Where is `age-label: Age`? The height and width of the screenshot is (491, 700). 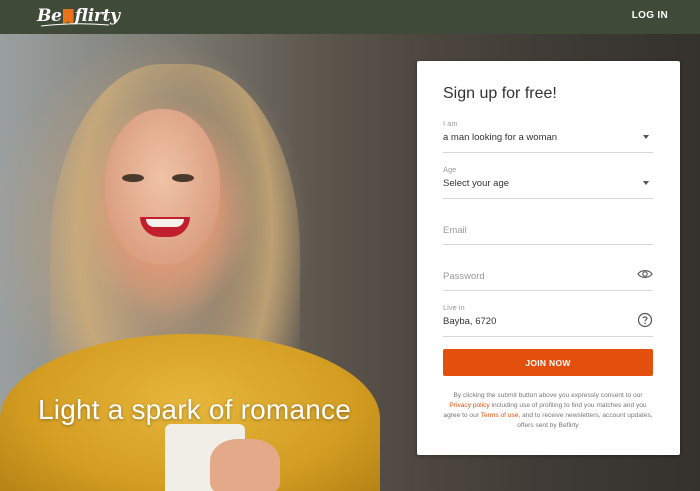
age-label: Age is located at coordinates (450, 169).